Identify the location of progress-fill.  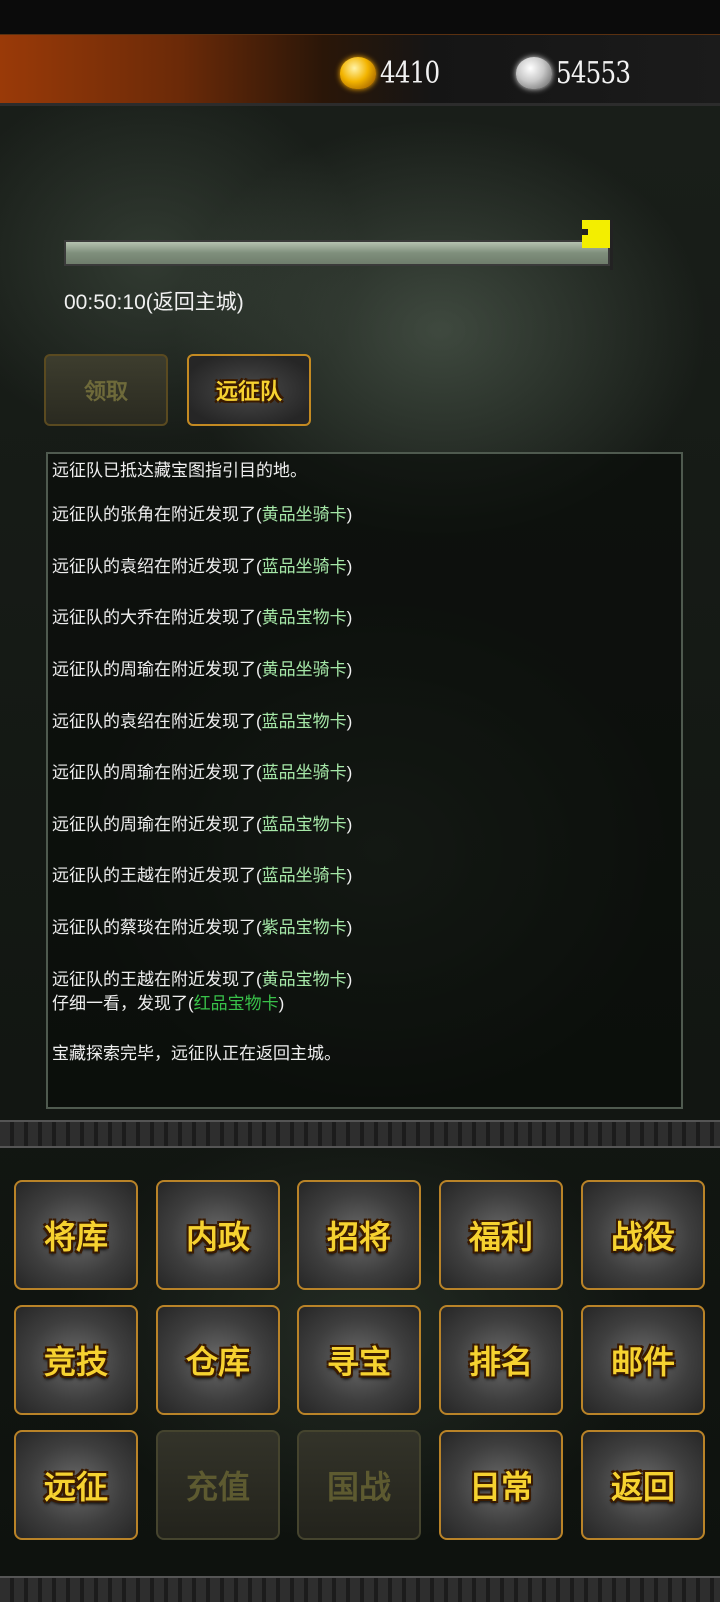
(337, 253).